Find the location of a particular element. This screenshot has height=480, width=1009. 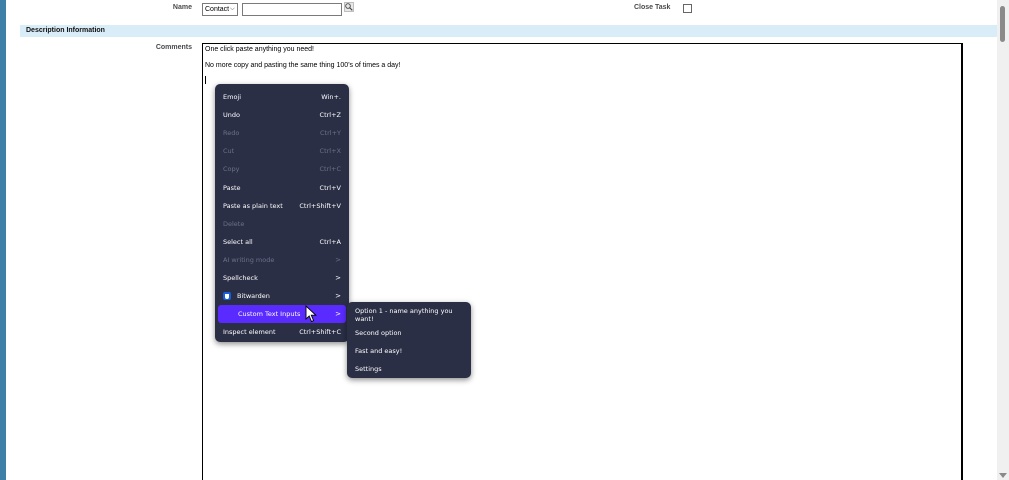

submenu-item-second-option: Second option is located at coordinates (409, 333).